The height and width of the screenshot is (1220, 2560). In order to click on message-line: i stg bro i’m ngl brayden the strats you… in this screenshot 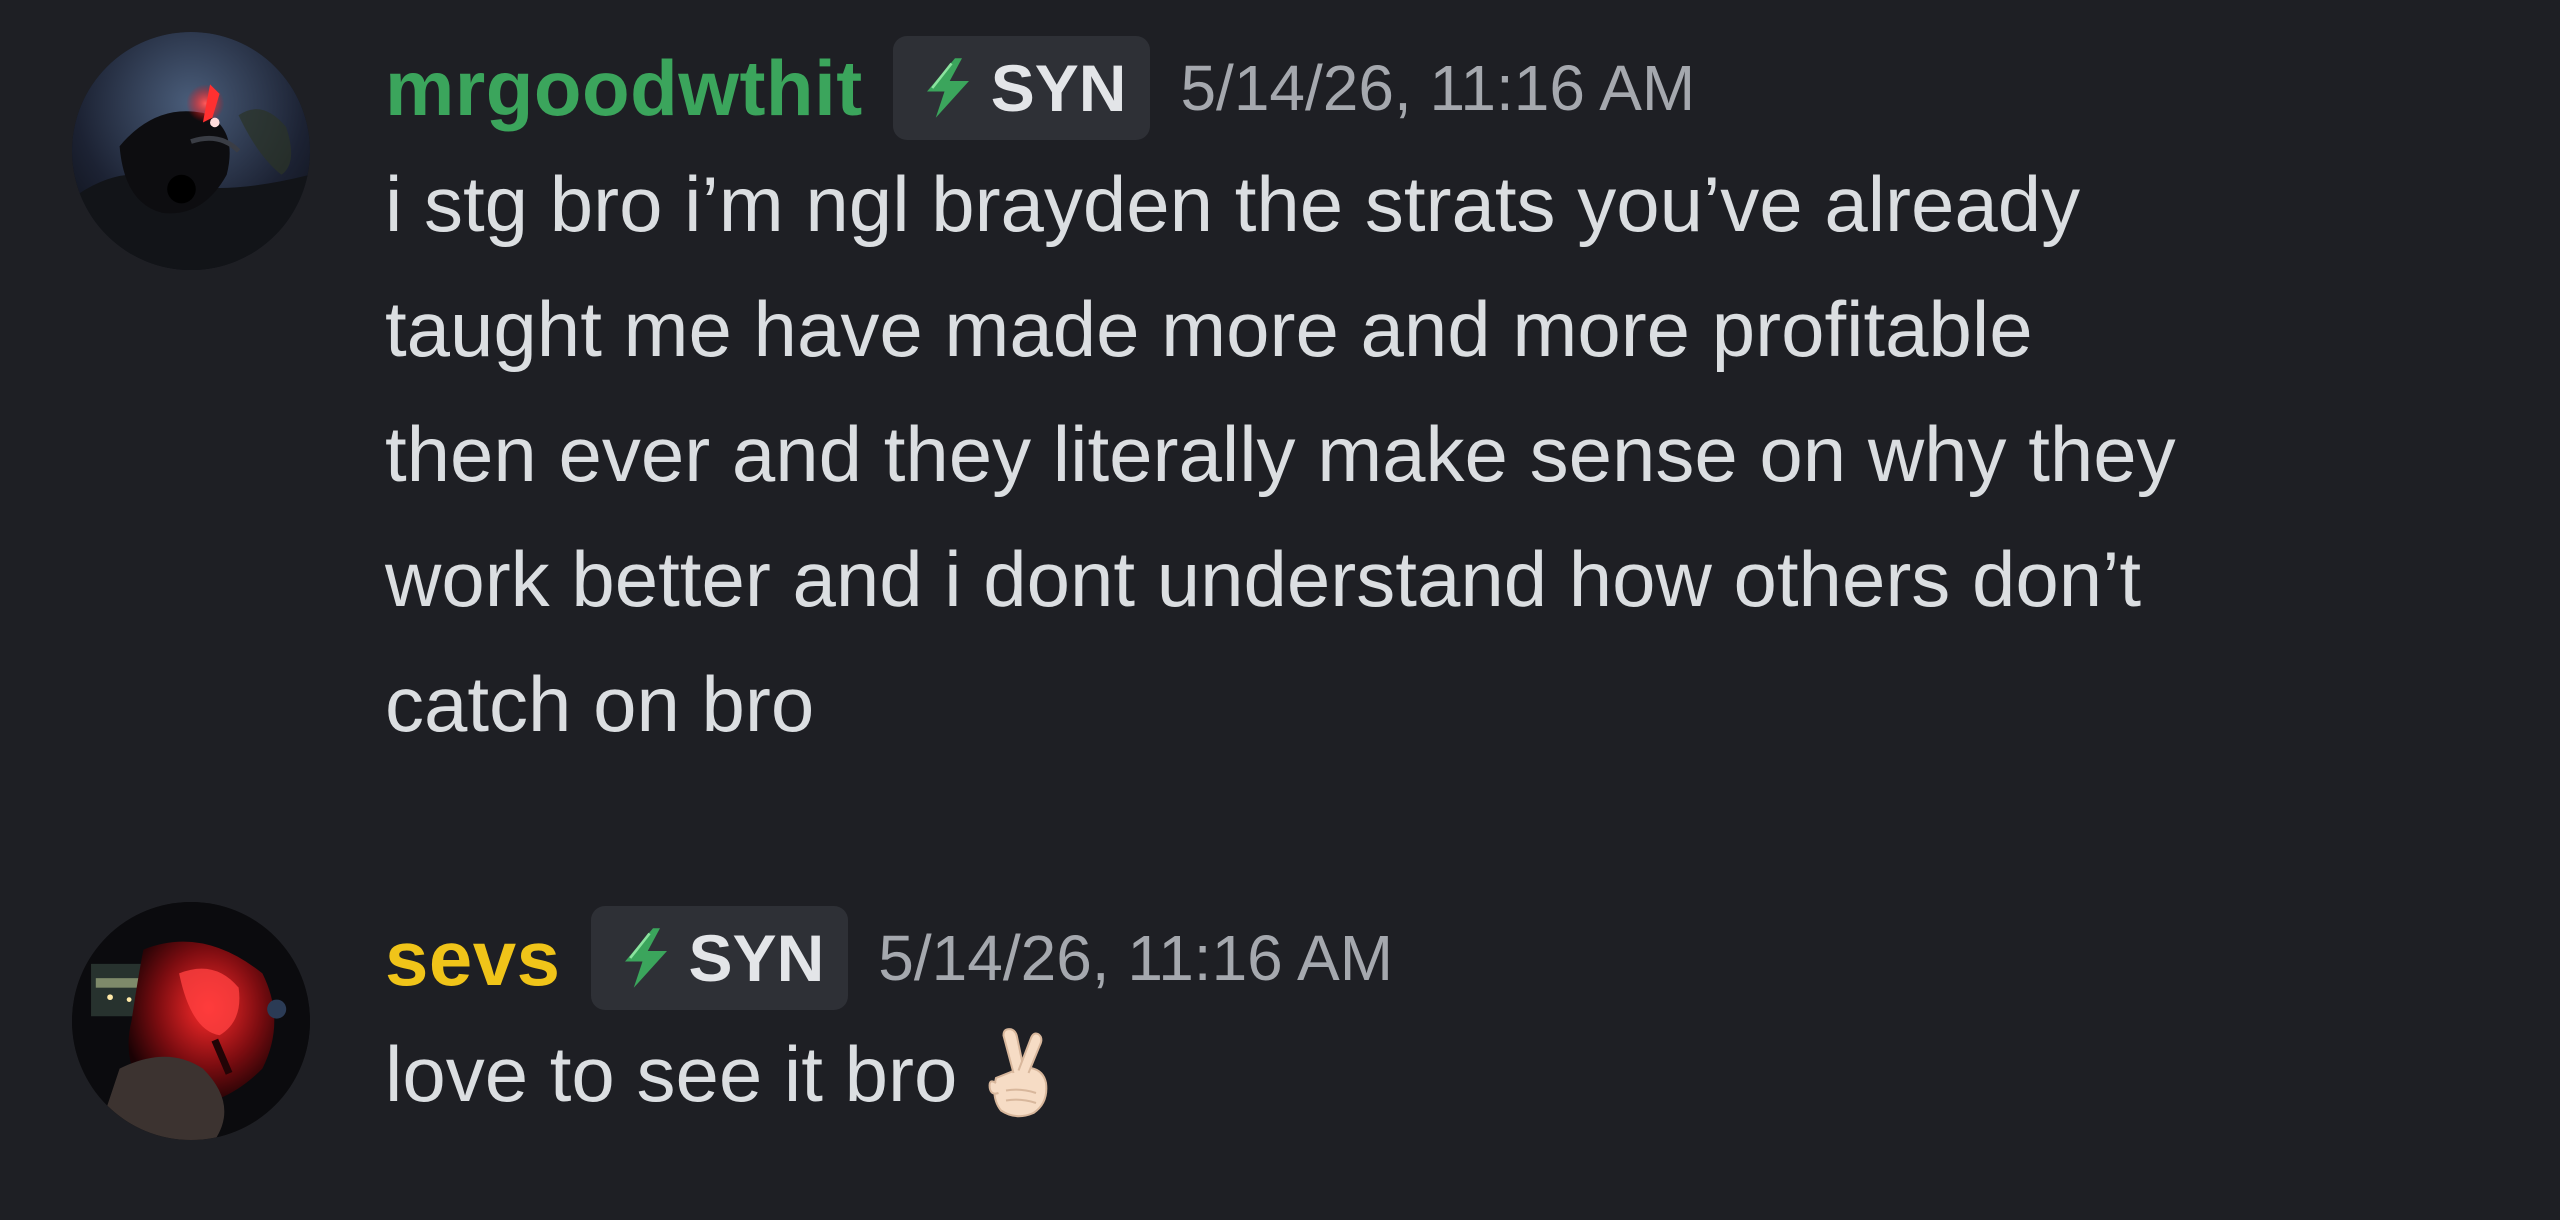, I will do `click(1233, 204)`.